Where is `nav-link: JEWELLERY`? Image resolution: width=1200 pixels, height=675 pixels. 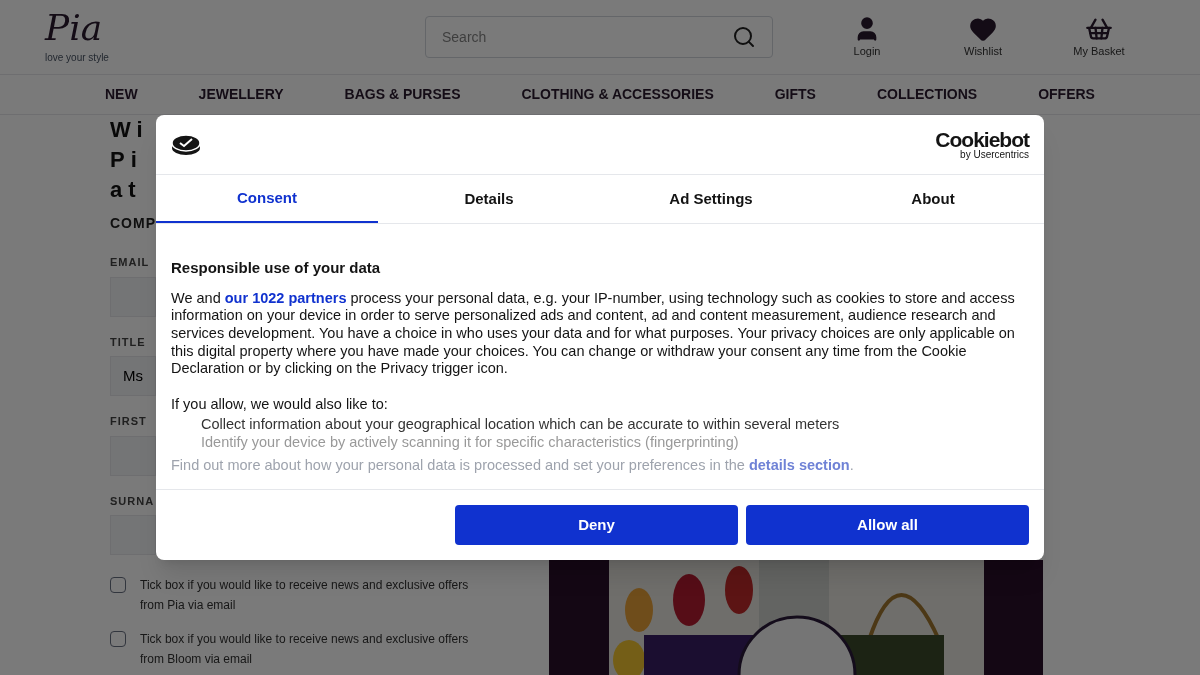 nav-link: JEWELLERY is located at coordinates (241, 94).